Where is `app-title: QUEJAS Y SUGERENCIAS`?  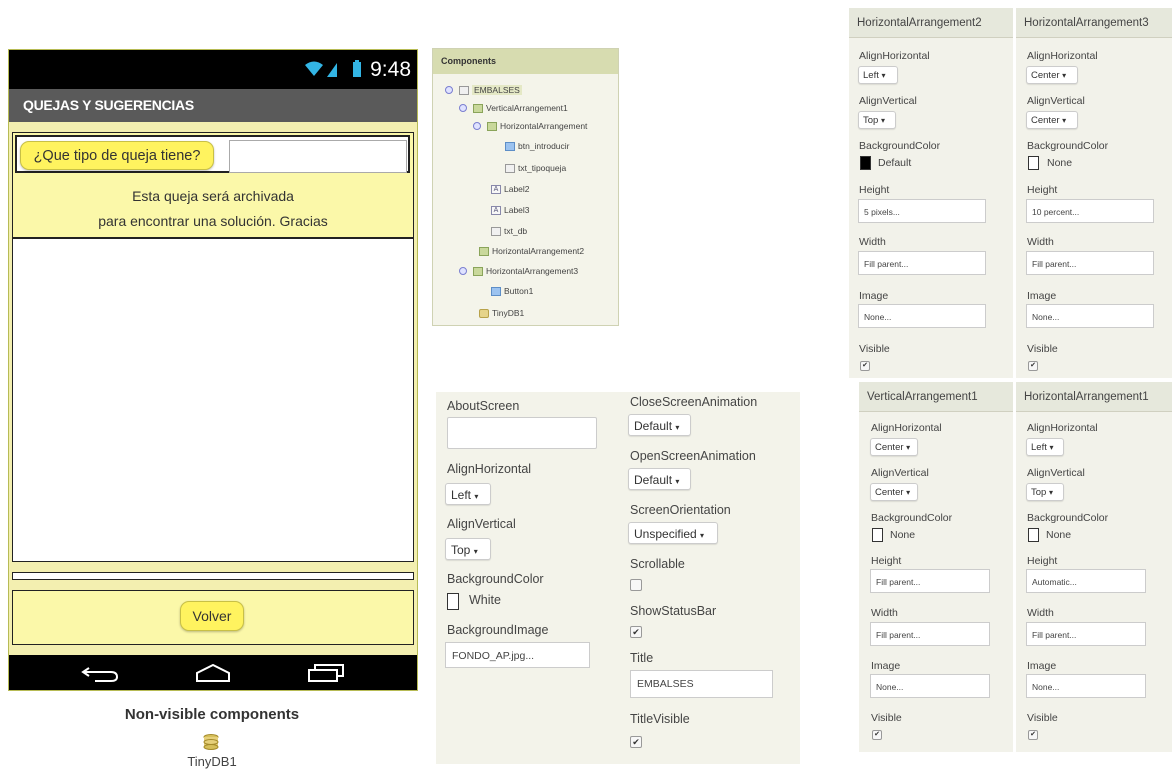 app-title: QUEJAS Y SUGERENCIAS is located at coordinates (213, 105).